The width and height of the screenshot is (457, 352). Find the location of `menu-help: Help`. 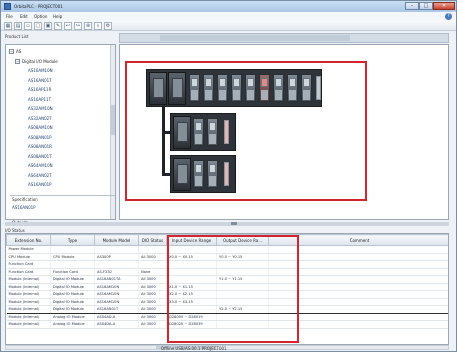

menu-help: Help is located at coordinates (57, 16).